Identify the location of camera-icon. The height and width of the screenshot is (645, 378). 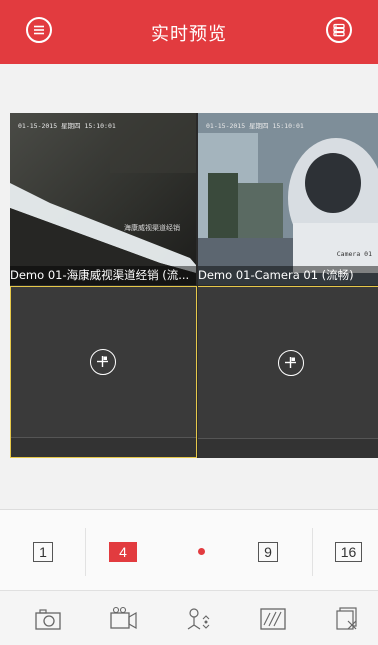
(48, 619).